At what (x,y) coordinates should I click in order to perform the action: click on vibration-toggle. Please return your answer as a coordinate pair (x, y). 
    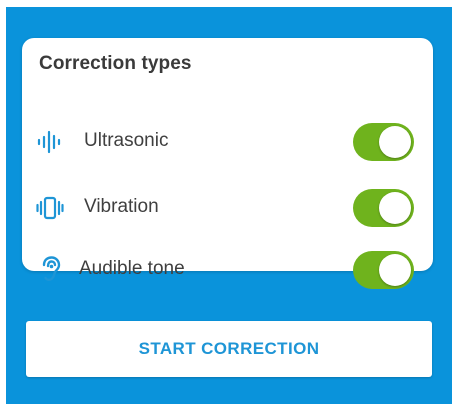
    Looking at the image, I should click on (383, 208).